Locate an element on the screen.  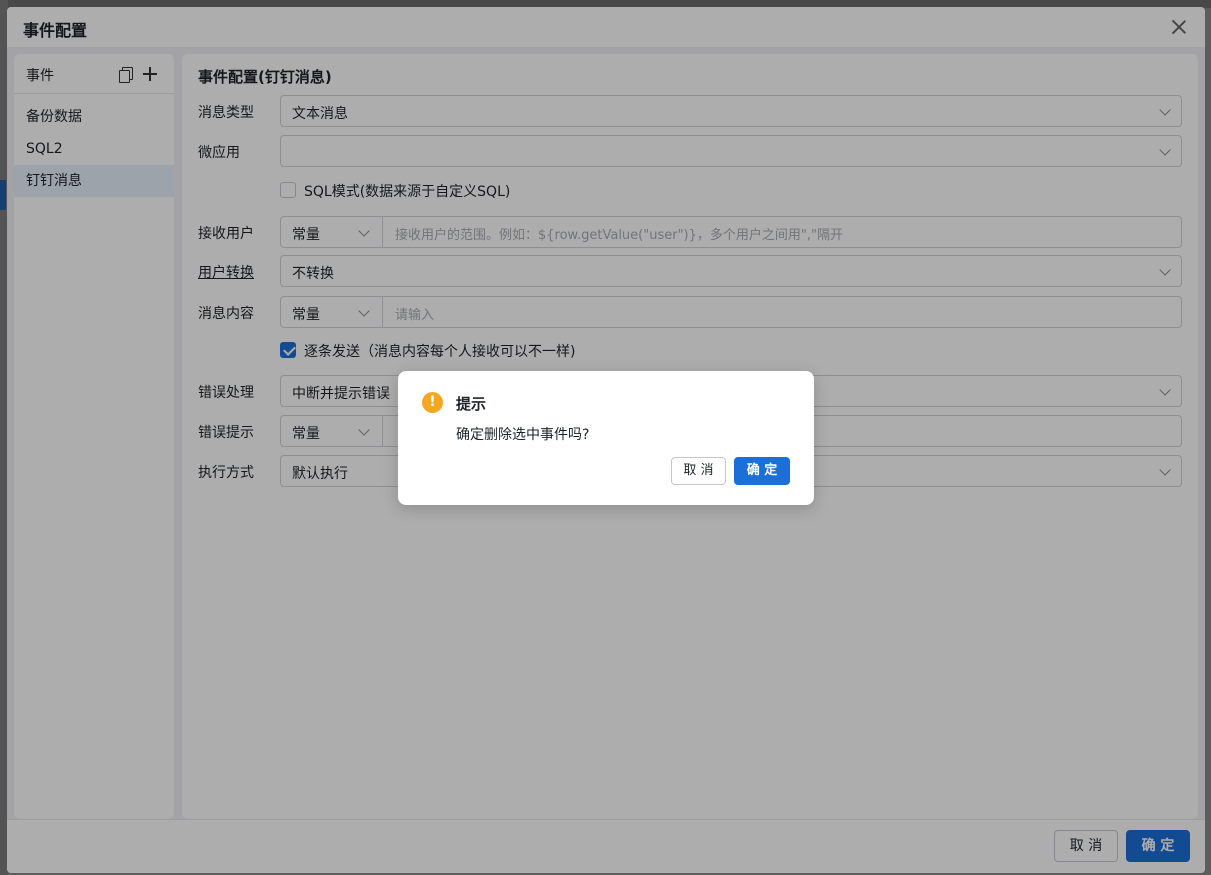
confirm-message: 确定删除选中事件吗? is located at coordinates (523, 435).